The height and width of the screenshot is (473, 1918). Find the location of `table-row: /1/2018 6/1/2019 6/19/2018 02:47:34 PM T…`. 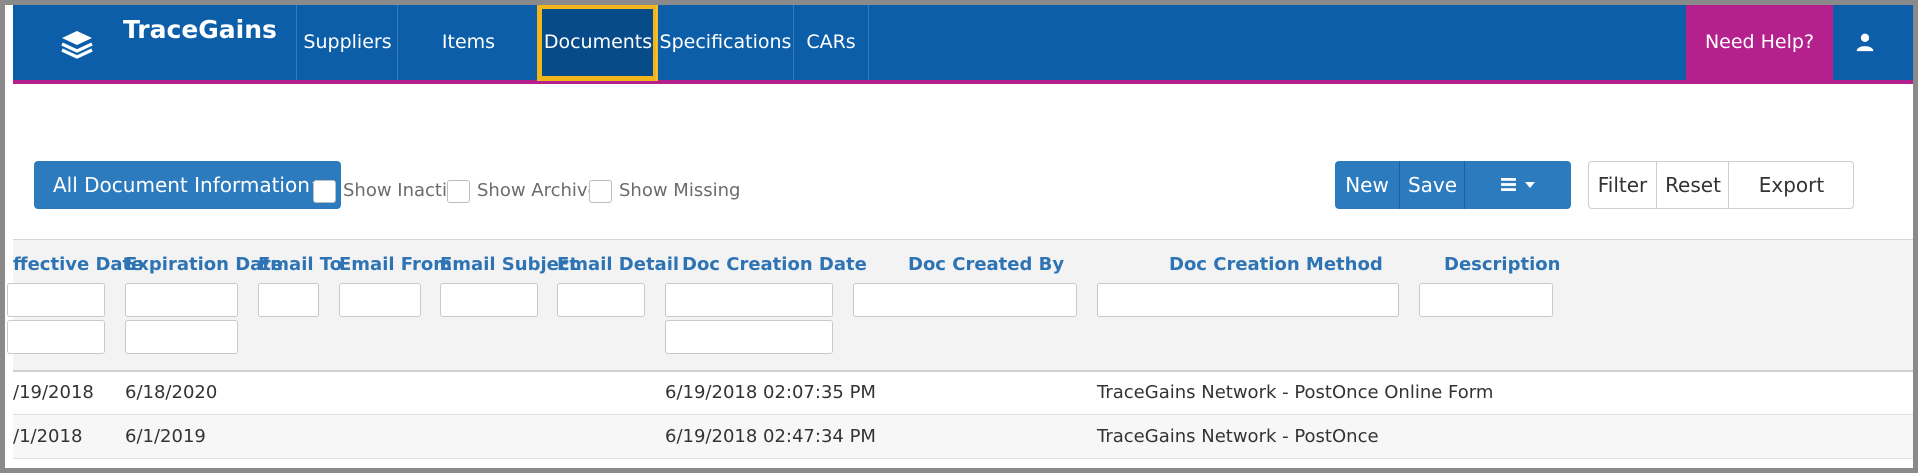

table-row: /1/2018 6/1/2019 6/19/2018 02:47:34 PM T… is located at coordinates (963, 437).